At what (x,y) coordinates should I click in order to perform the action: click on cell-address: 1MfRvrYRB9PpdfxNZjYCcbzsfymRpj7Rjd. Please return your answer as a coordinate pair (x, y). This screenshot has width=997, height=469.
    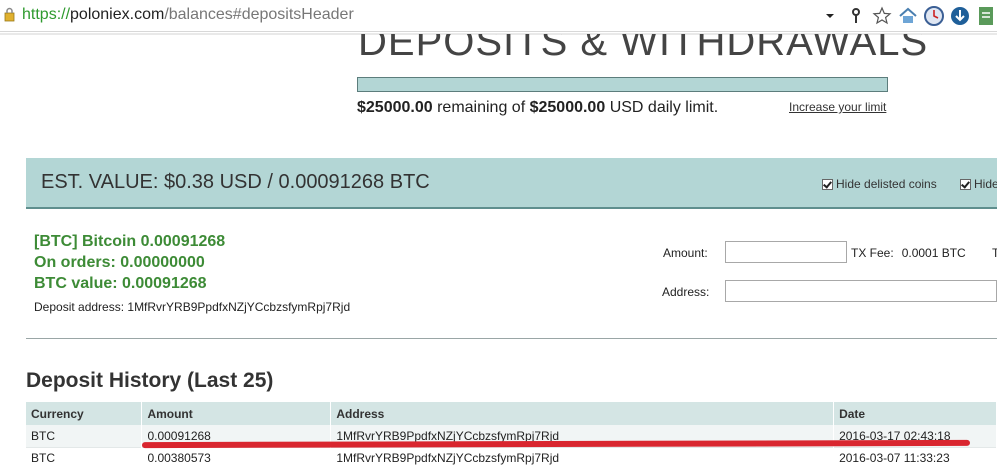
    Looking at the image, I should click on (582, 457).